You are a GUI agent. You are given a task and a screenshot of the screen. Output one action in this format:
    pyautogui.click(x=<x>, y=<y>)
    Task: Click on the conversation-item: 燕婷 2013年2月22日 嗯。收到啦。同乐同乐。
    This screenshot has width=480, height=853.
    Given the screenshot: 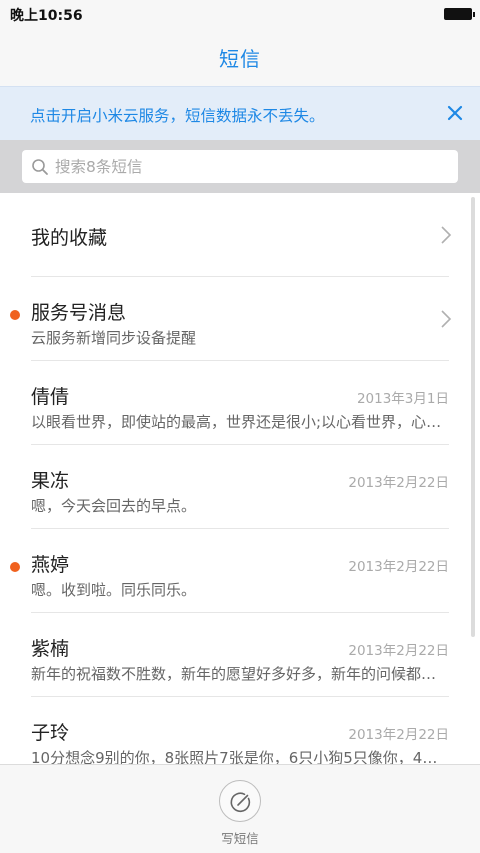 What is the action you would take?
    pyautogui.click(x=240, y=571)
    